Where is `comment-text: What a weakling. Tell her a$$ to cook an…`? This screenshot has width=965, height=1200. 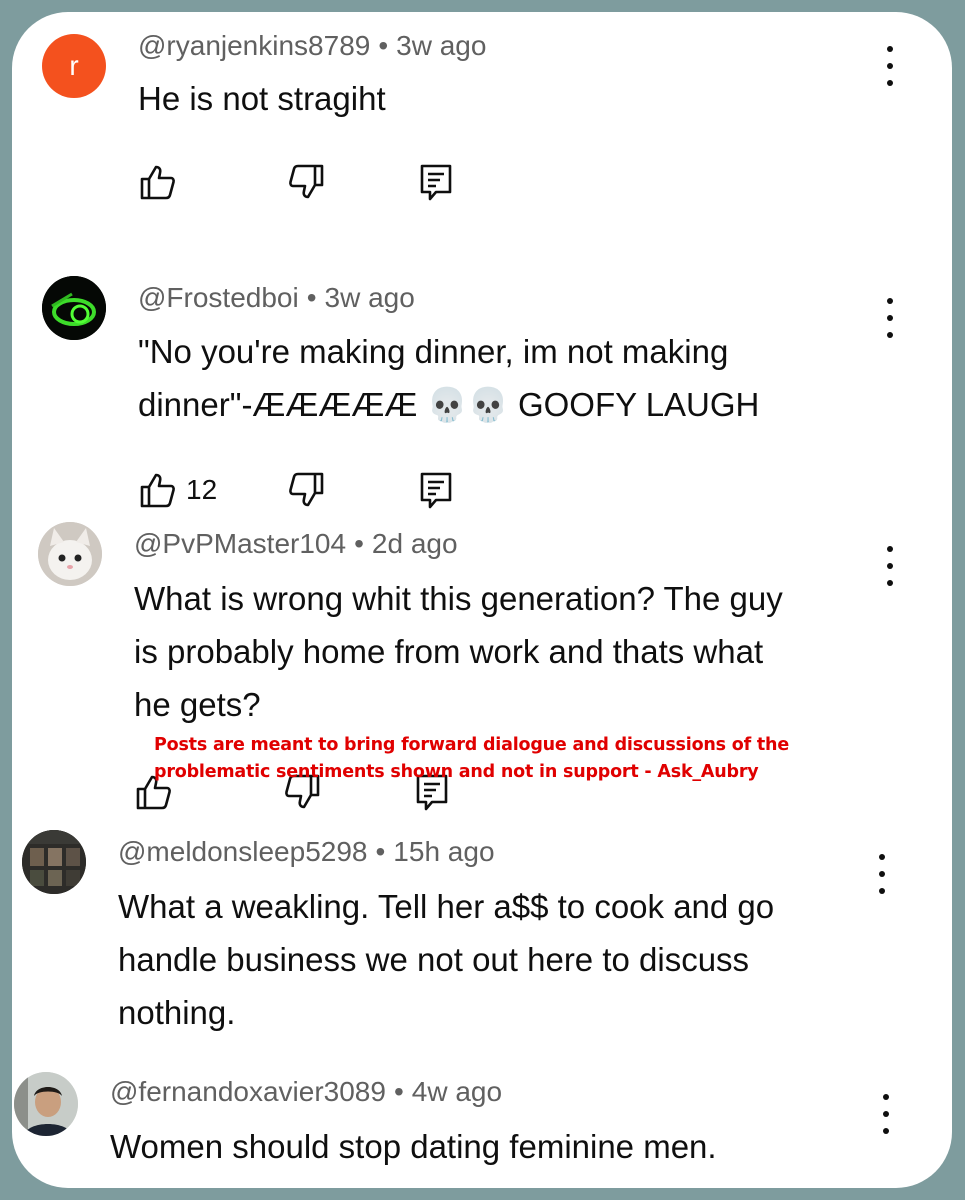
comment-text: What a weakling. Tell her a$$ to cook an… is located at coordinates (446, 959).